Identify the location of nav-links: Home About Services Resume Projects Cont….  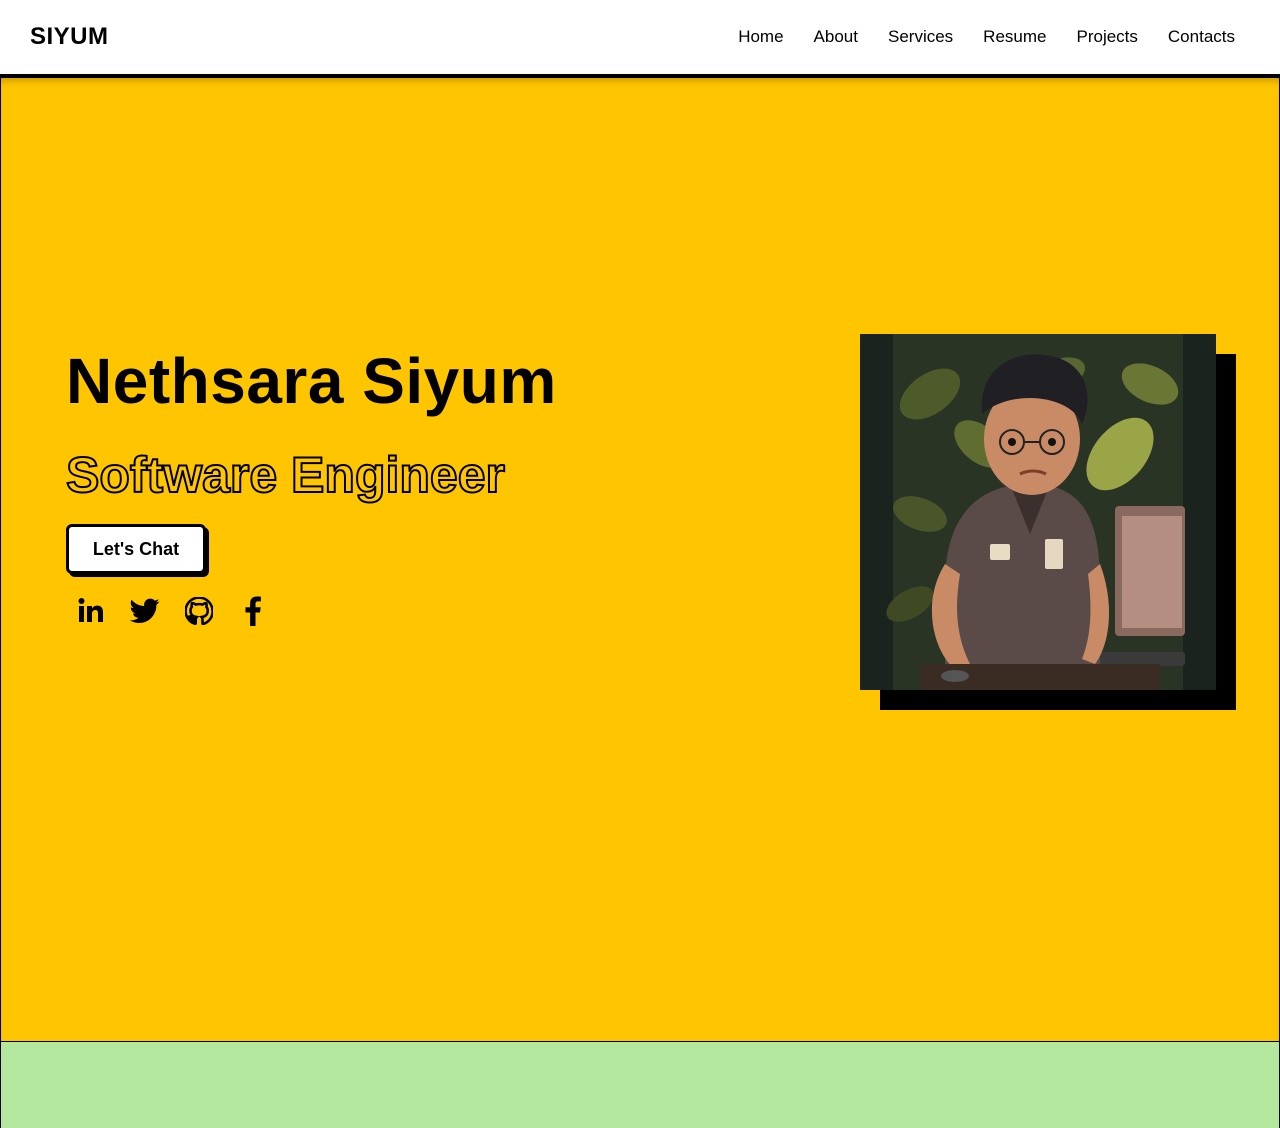
(986, 37).